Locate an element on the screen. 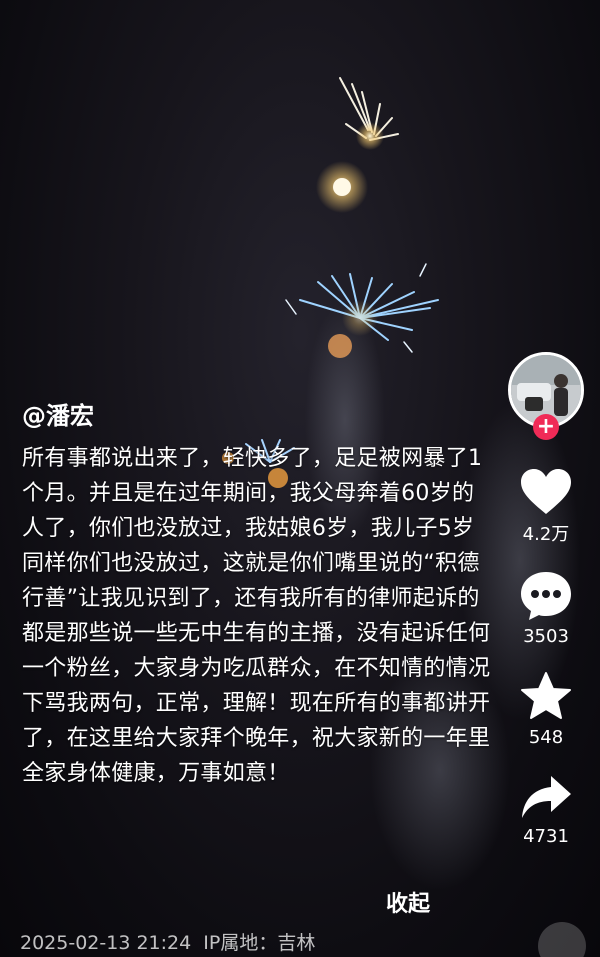 The height and width of the screenshot is (957, 600). comment-action: 3503 is located at coordinates (546, 608).